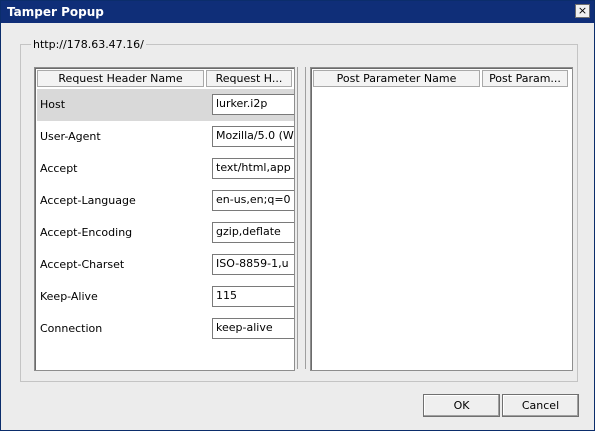 The image size is (595, 431). What do you see at coordinates (297, 12) in the screenshot?
I see `title-bar: Tamper Popup ×` at bounding box center [297, 12].